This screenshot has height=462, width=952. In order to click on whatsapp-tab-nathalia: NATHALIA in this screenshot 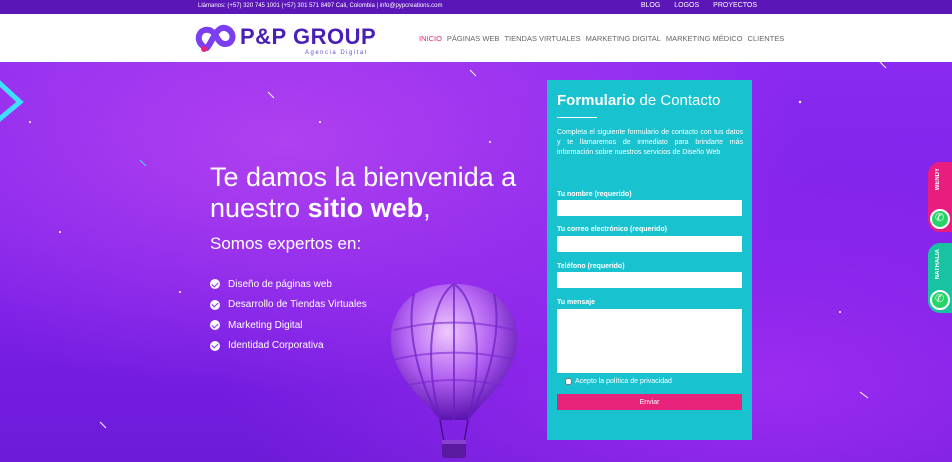, I will do `click(940, 278)`.